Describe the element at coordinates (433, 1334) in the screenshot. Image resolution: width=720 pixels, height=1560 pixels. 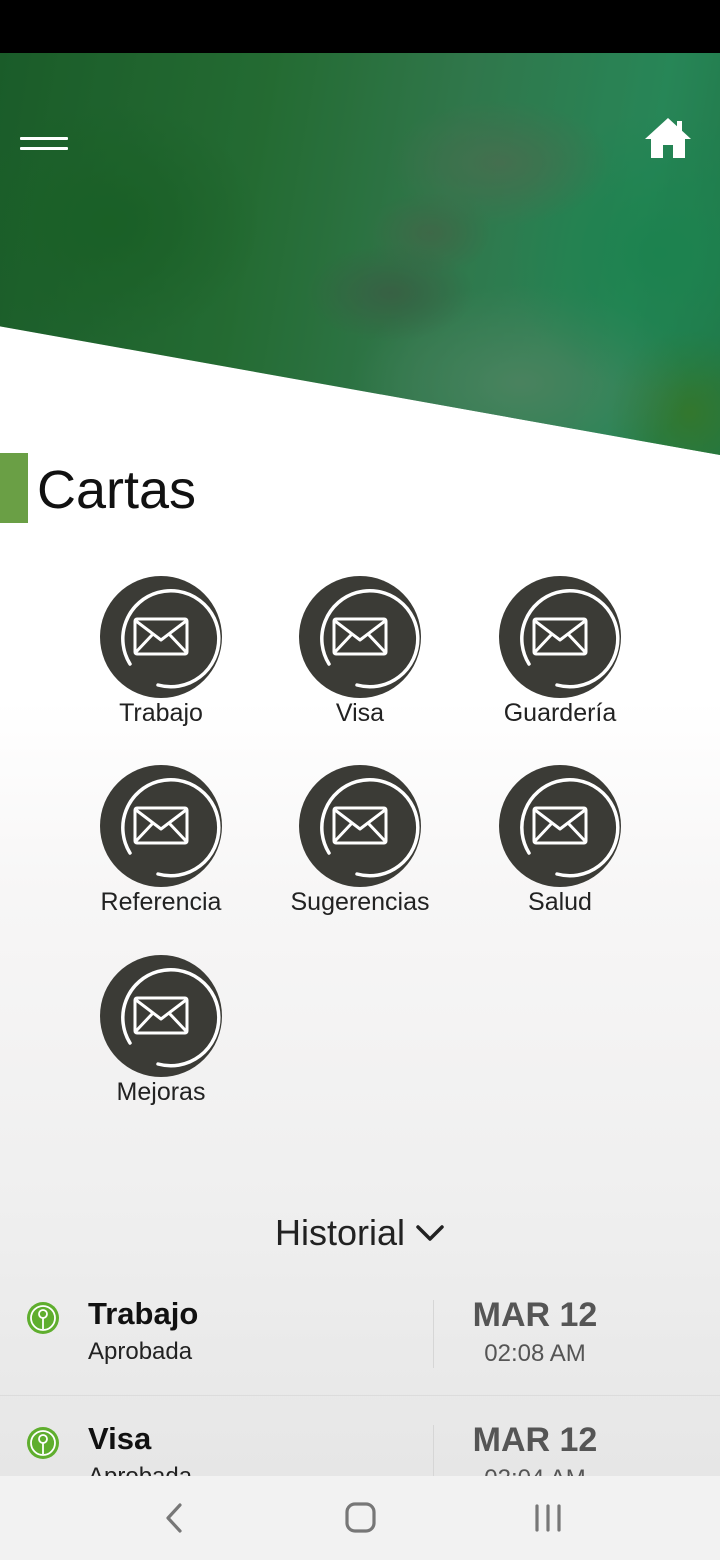
I see `history-item-divider` at that location.